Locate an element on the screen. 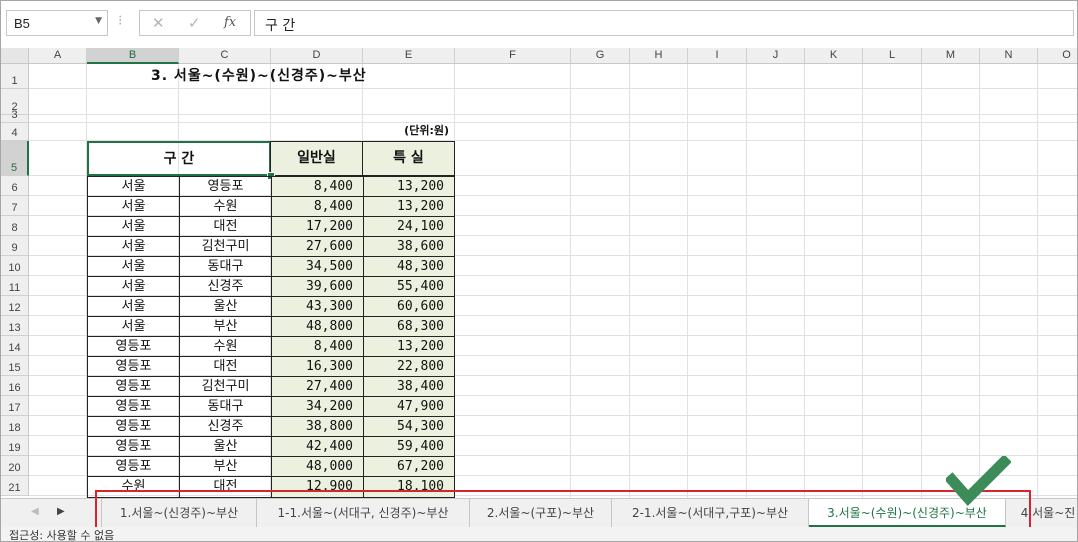 The height and width of the screenshot is (542, 1078). column-header-h: H is located at coordinates (659, 56).